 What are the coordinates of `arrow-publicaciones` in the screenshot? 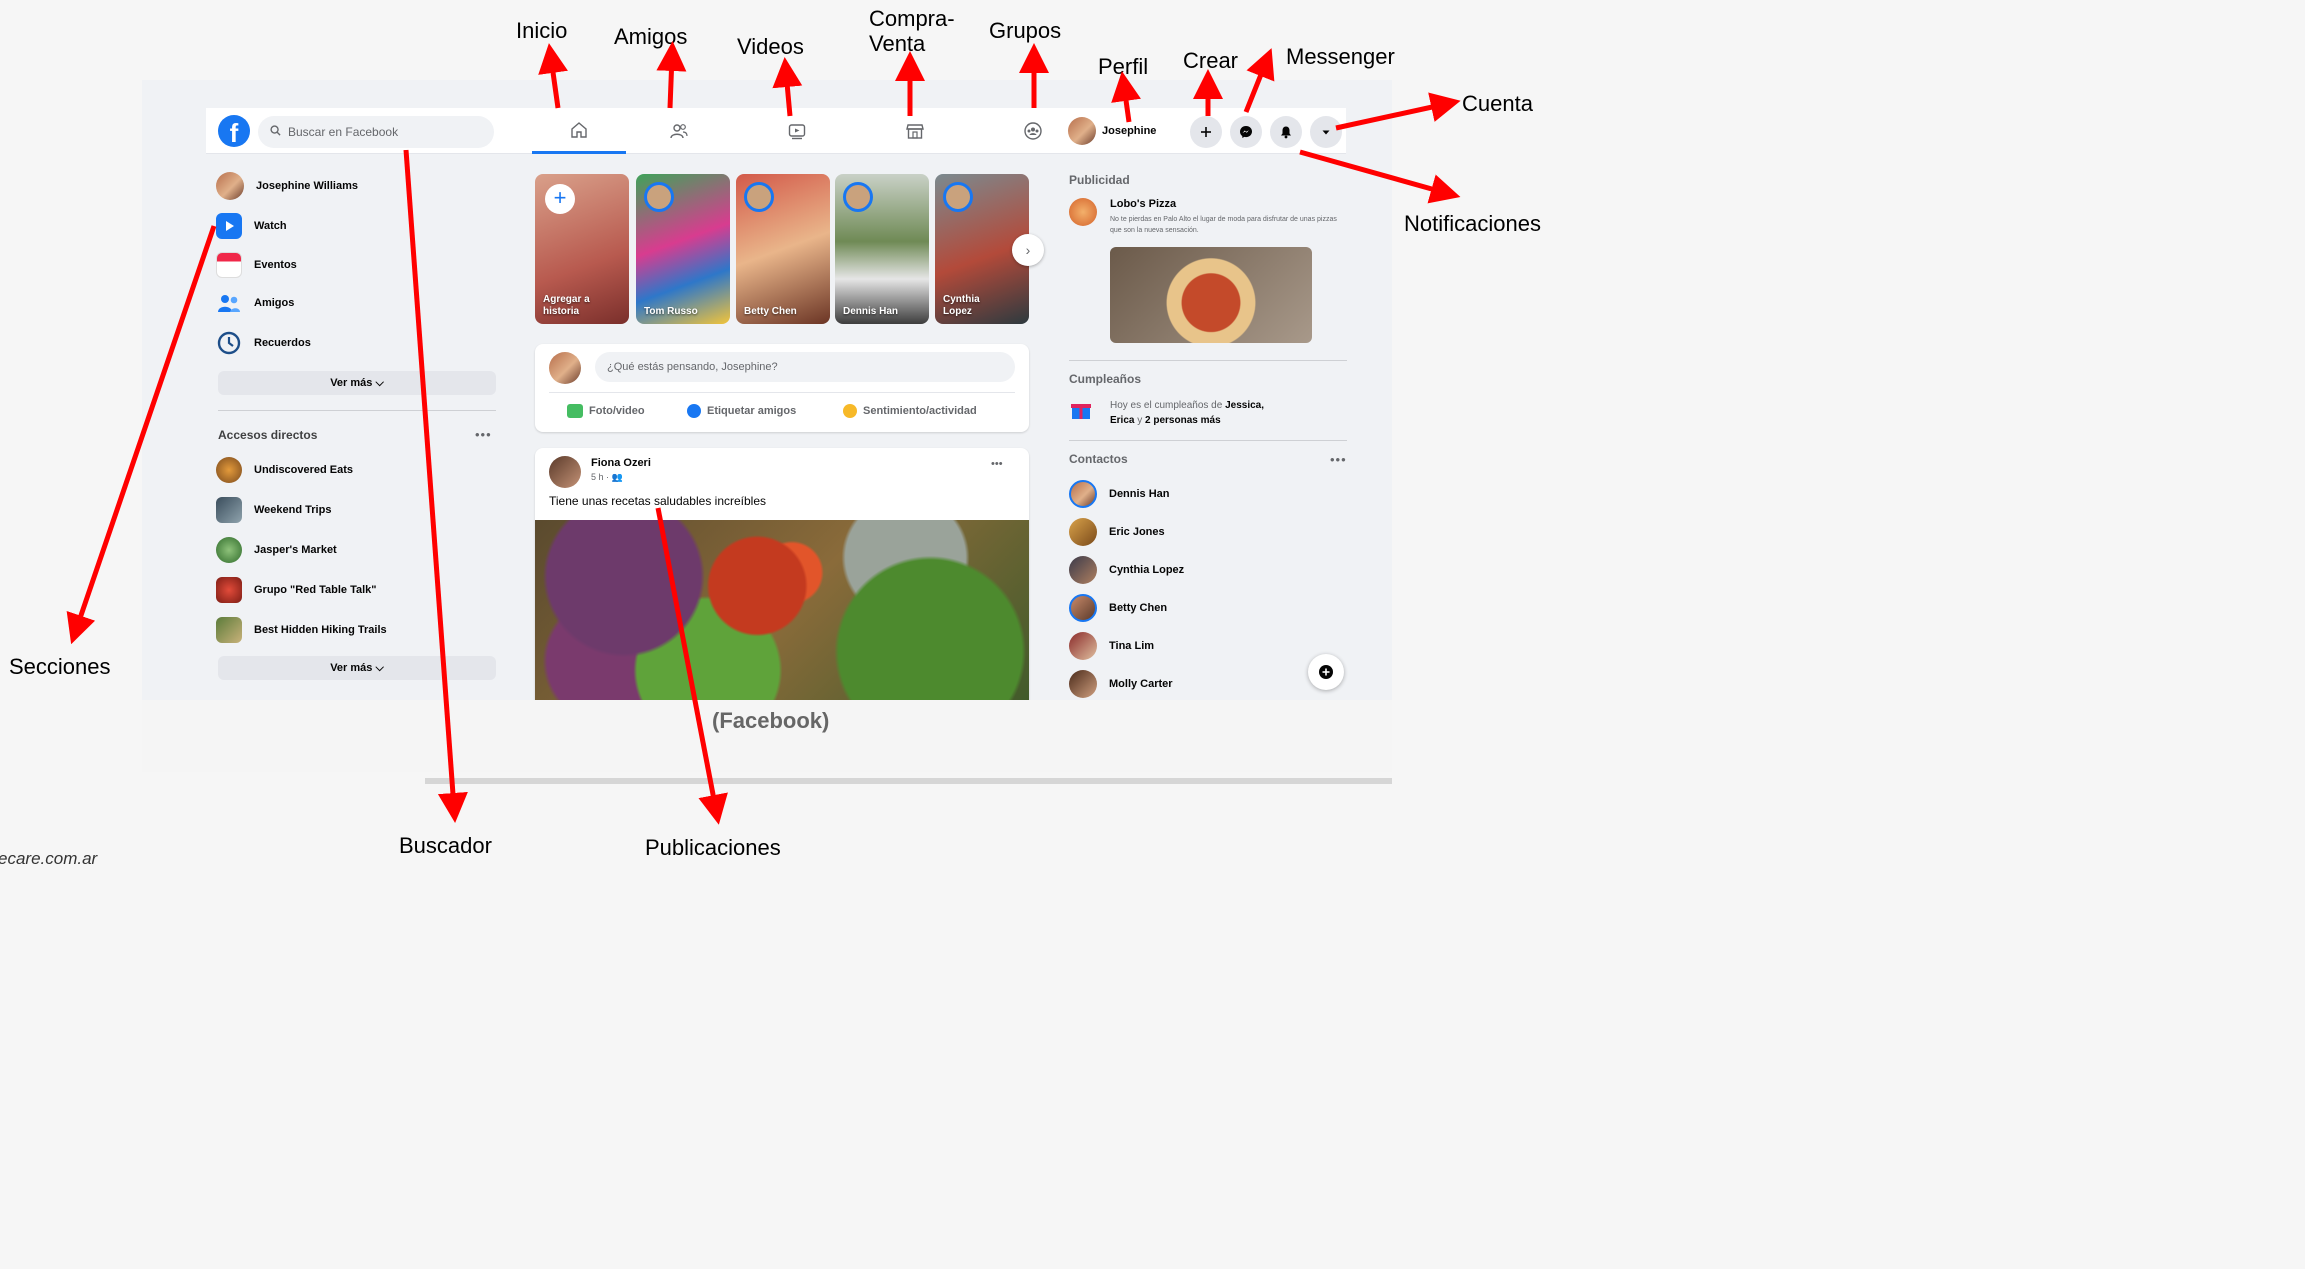 It's located at (691, 666).